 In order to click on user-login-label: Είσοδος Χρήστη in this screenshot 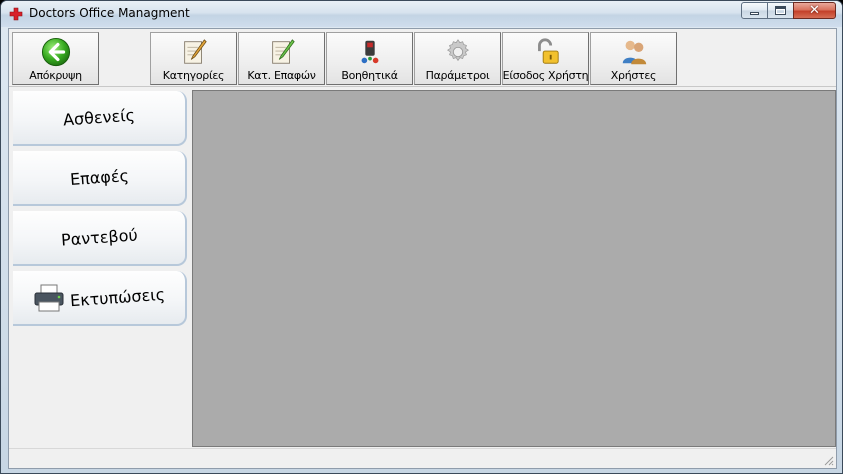, I will do `click(545, 75)`.